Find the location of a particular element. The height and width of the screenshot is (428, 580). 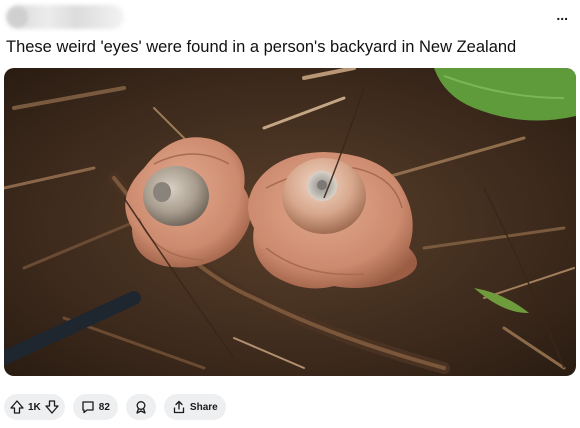

award-button is located at coordinates (140, 407).